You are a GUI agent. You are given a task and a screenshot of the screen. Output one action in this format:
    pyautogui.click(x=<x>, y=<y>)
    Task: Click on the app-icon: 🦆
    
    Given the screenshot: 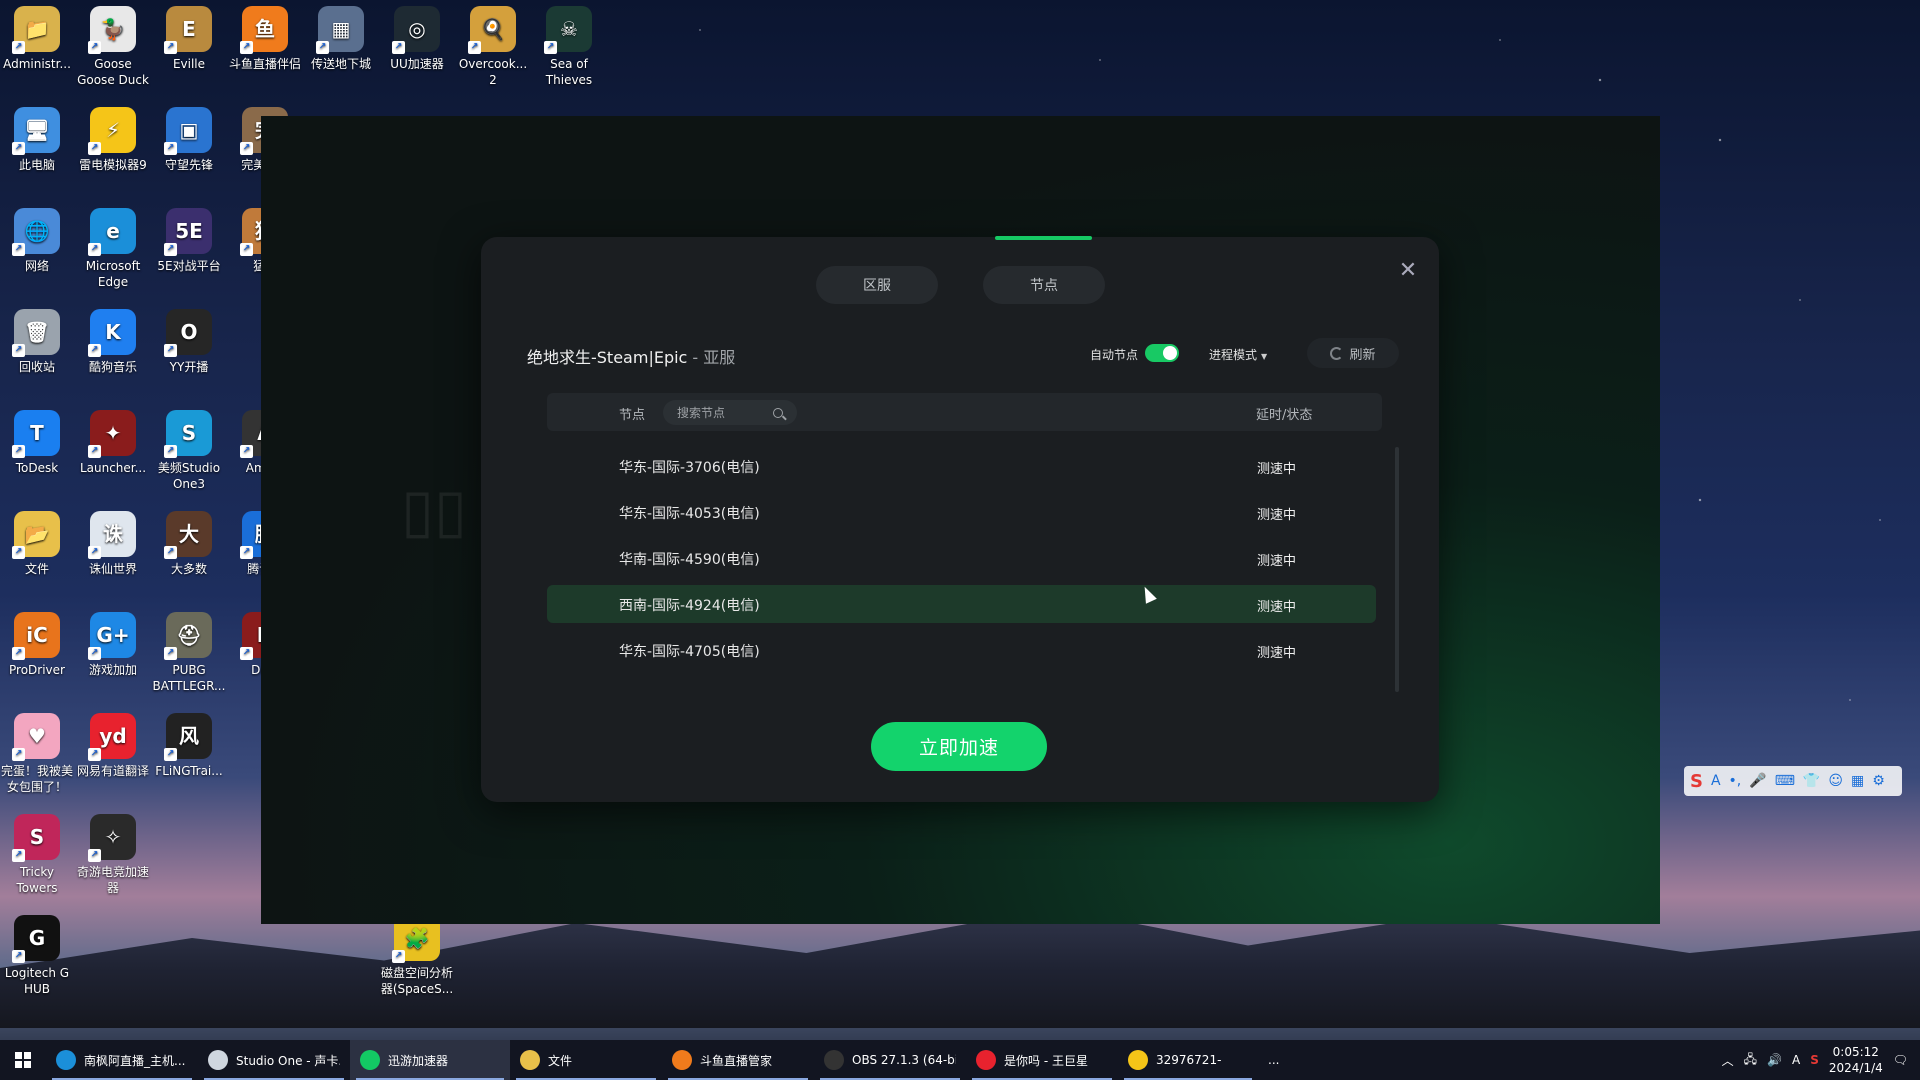 What is the action you would take?
    pyautogui.click(x=112, y=30)
    